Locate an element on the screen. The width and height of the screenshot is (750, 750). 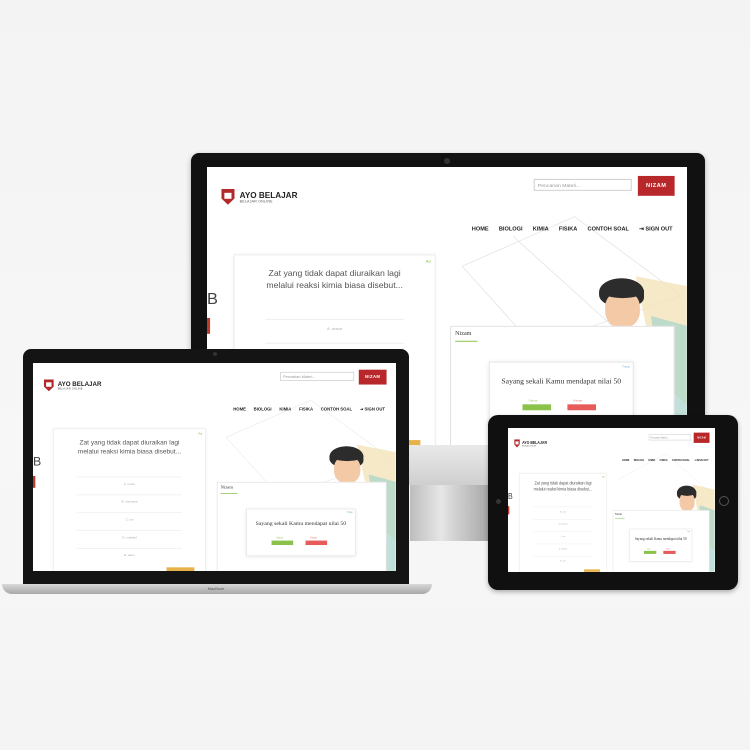
monitor-stand is located at coordinates (449, 513).